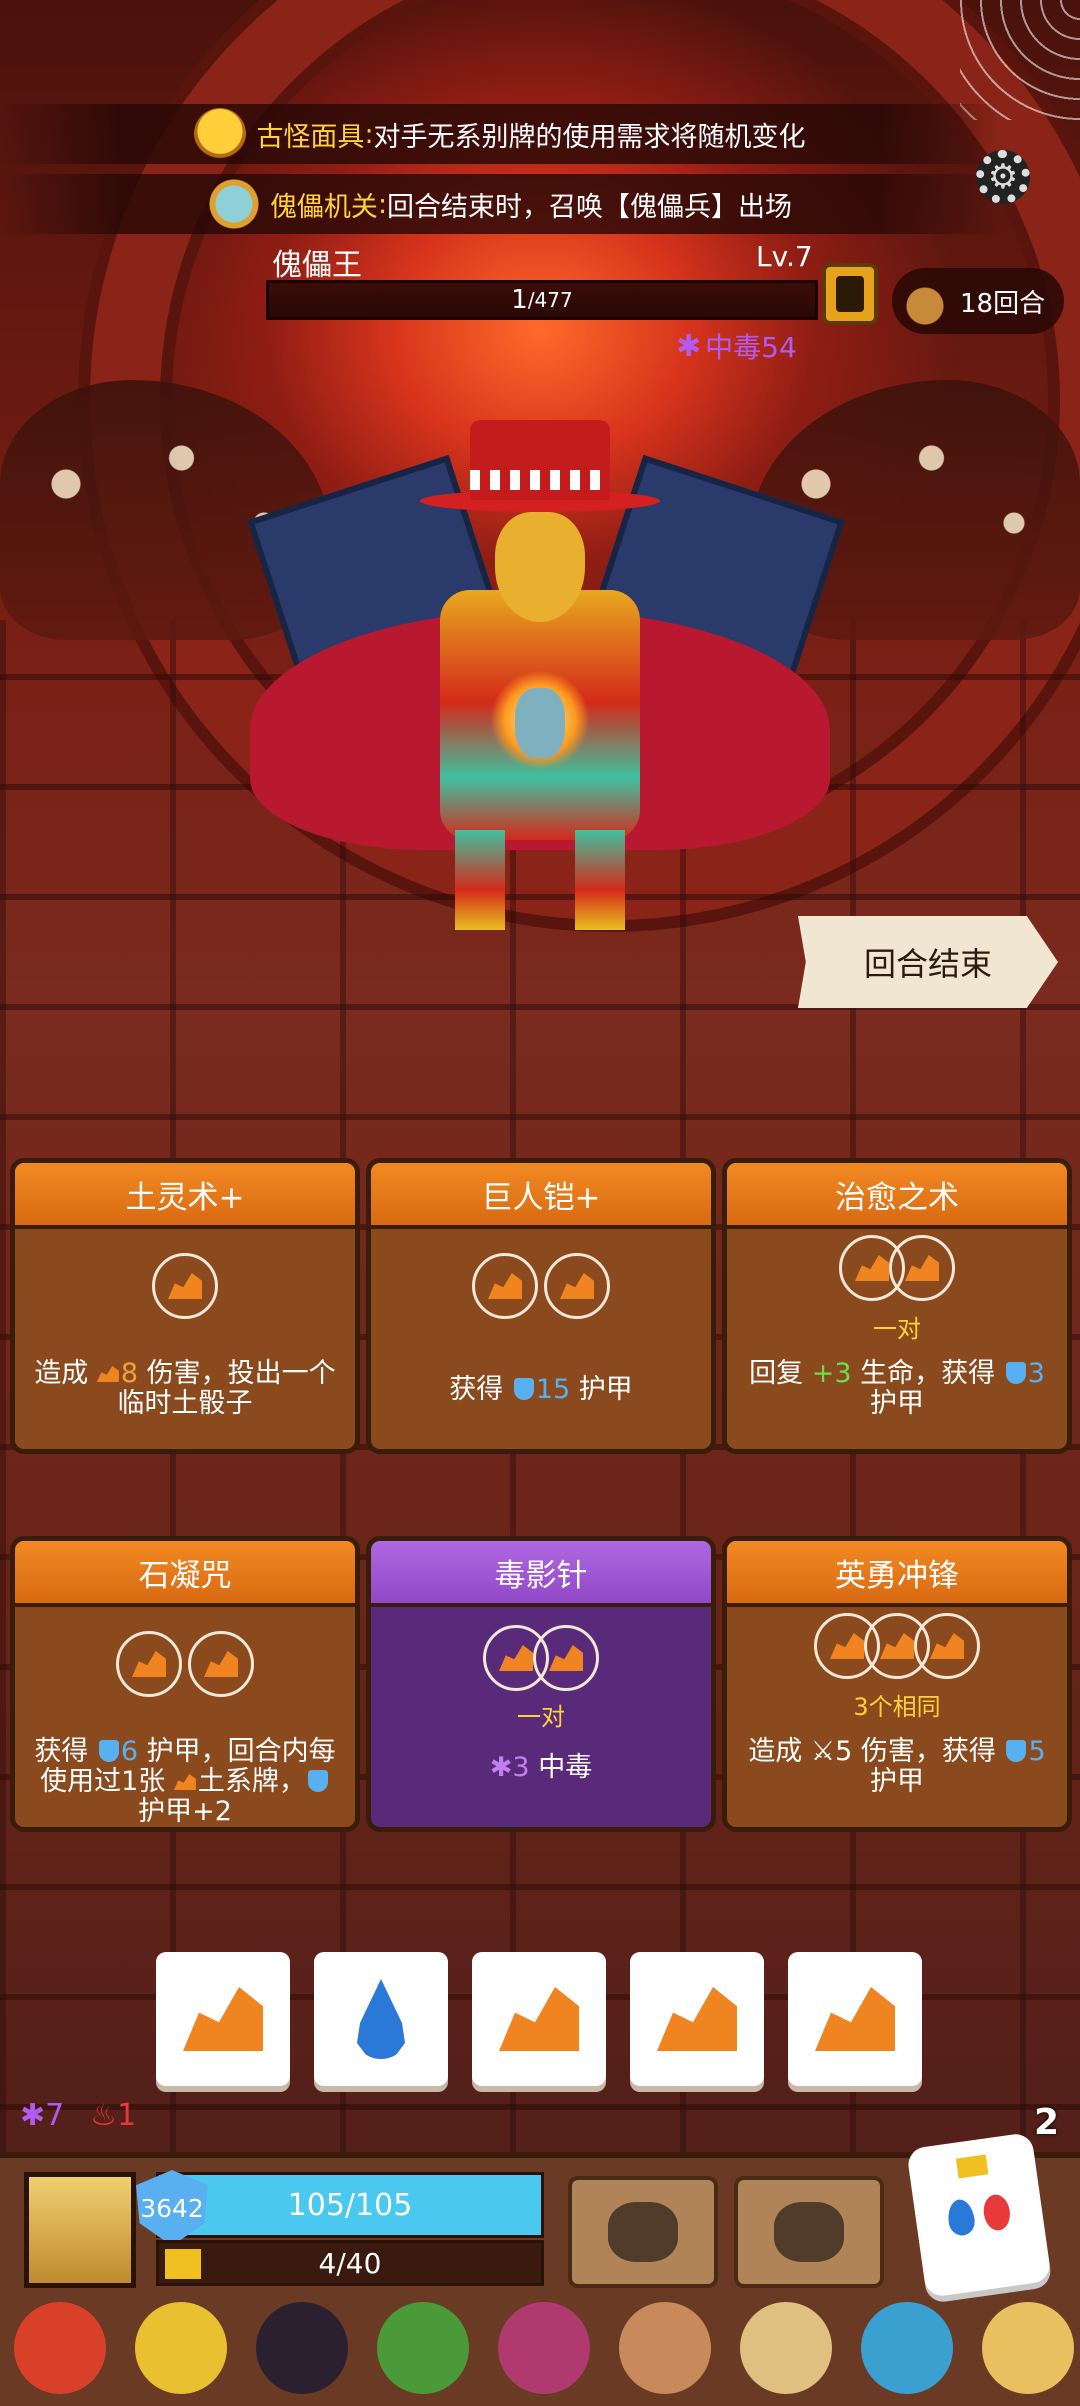 The image size is (1080, 2406). What do you see at coordinates (665, 2348) in the screenshot?
I see `relic-scroll-icon` at bounding box center [665, 2348].